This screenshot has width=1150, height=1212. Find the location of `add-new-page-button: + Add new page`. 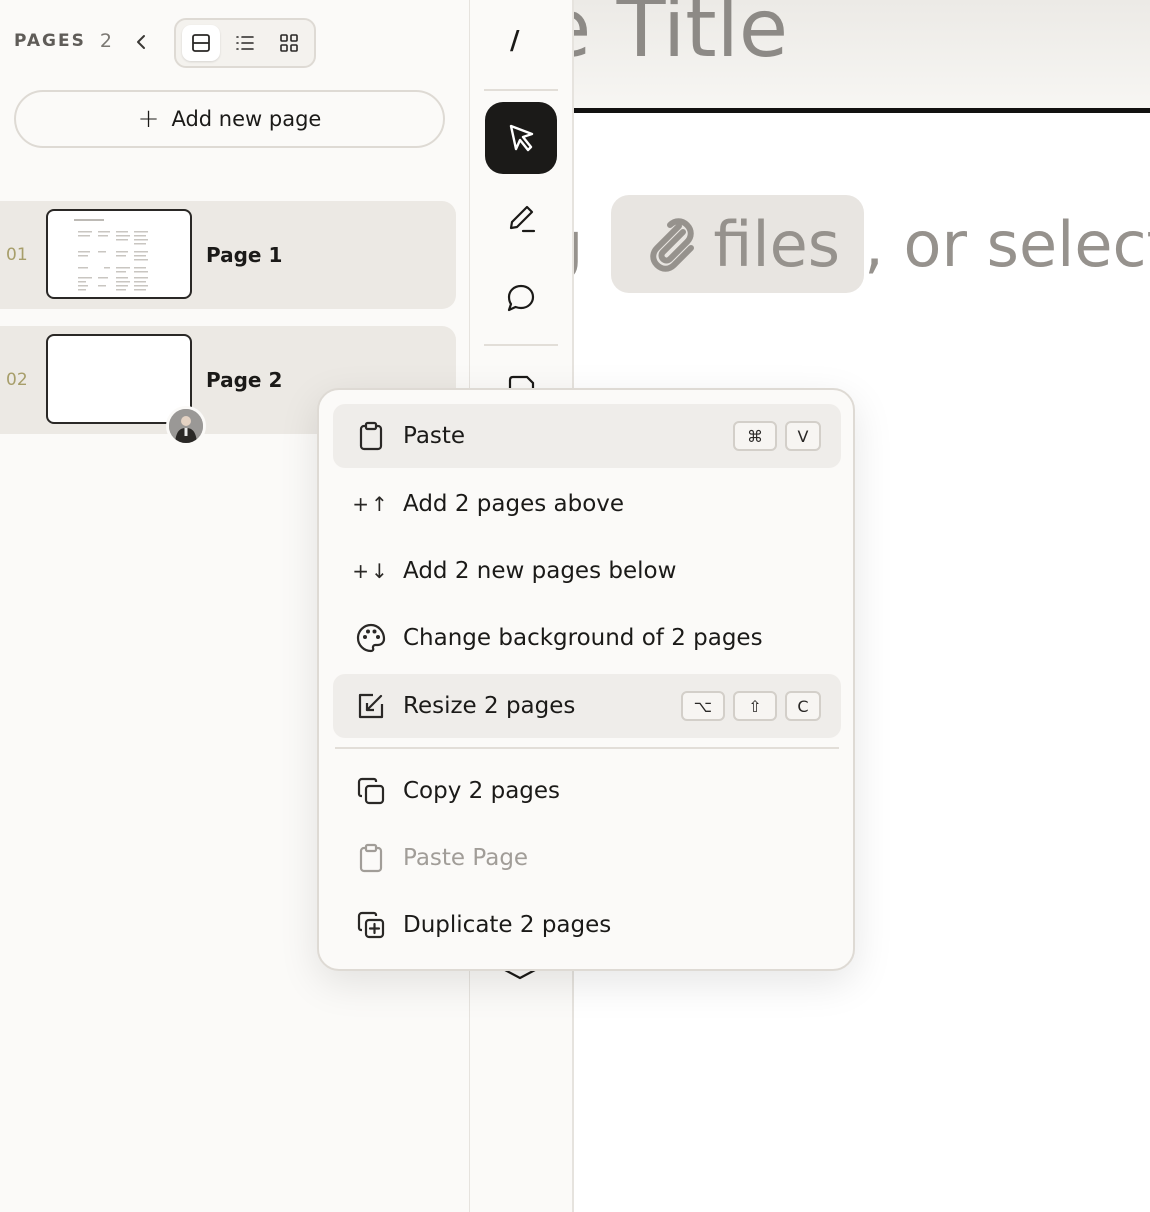

add-new-page-button: + Add new page is located at coordinates (229, 119).